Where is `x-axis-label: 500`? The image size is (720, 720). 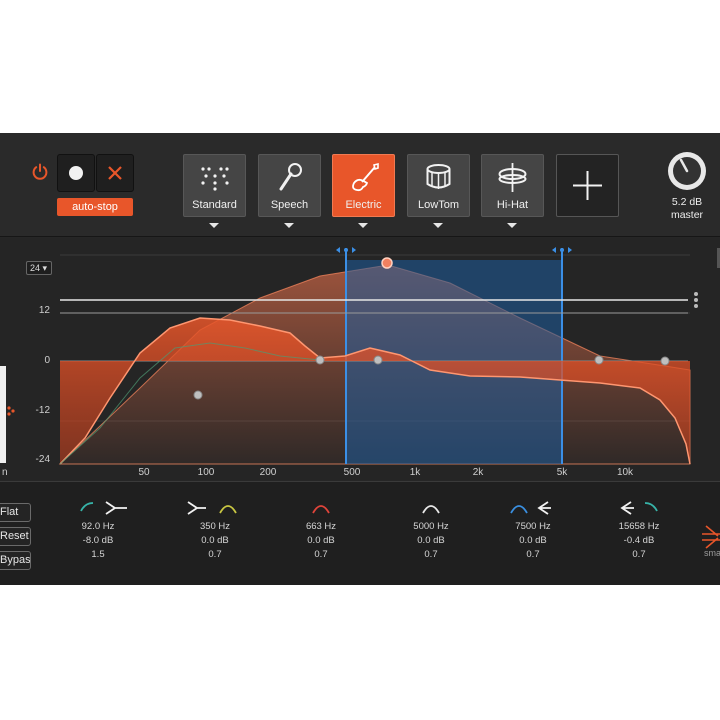
x-axis-label: 500 is located at coordinates (352, 472).